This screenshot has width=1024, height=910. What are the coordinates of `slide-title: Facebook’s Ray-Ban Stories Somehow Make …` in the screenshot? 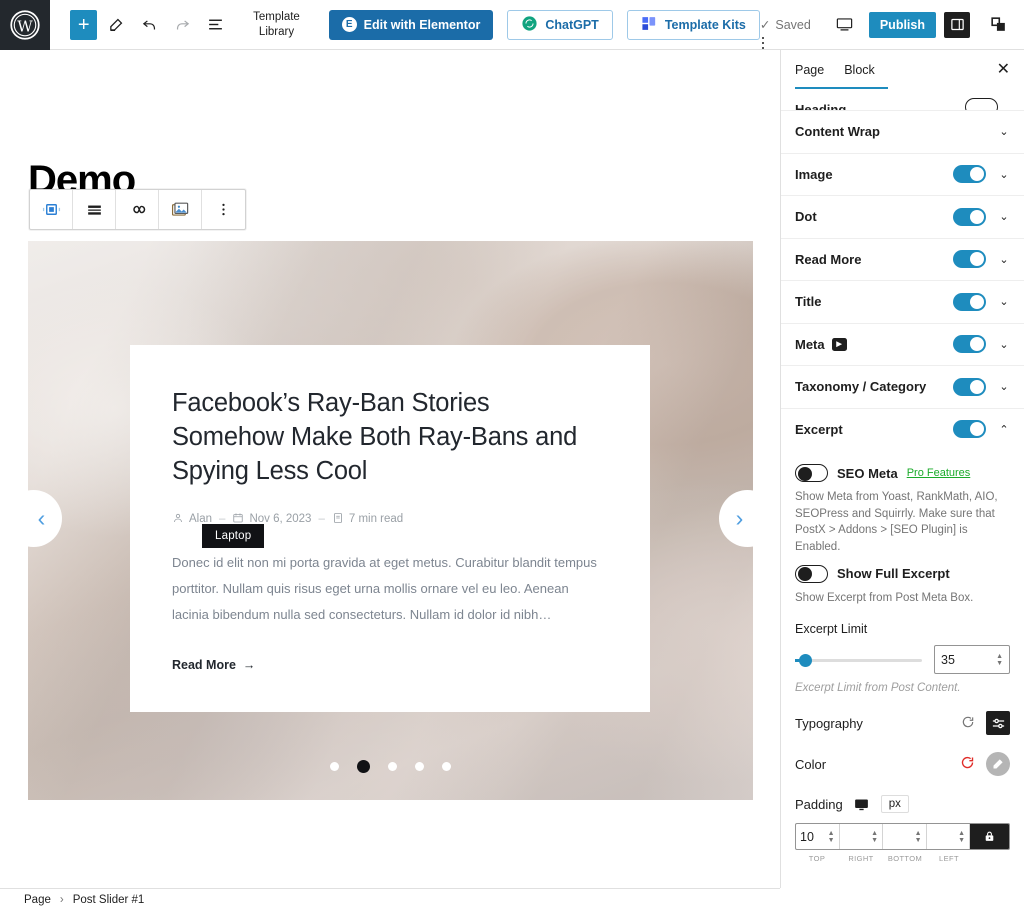 It's located at (390, 438).